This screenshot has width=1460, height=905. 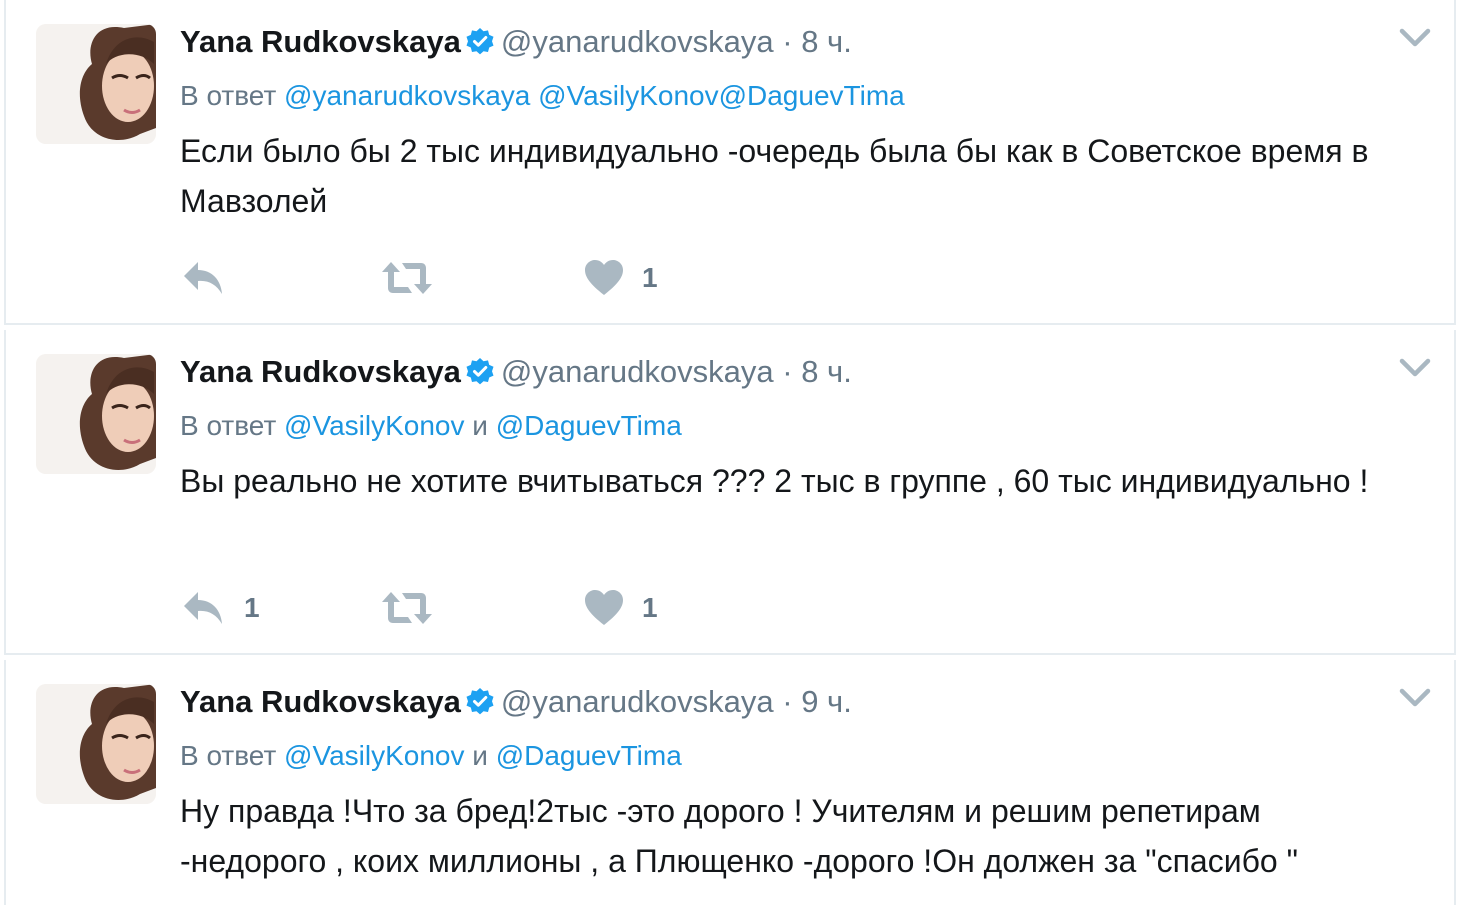 I want to click on reply-joiner, so click(x=534, y=95).